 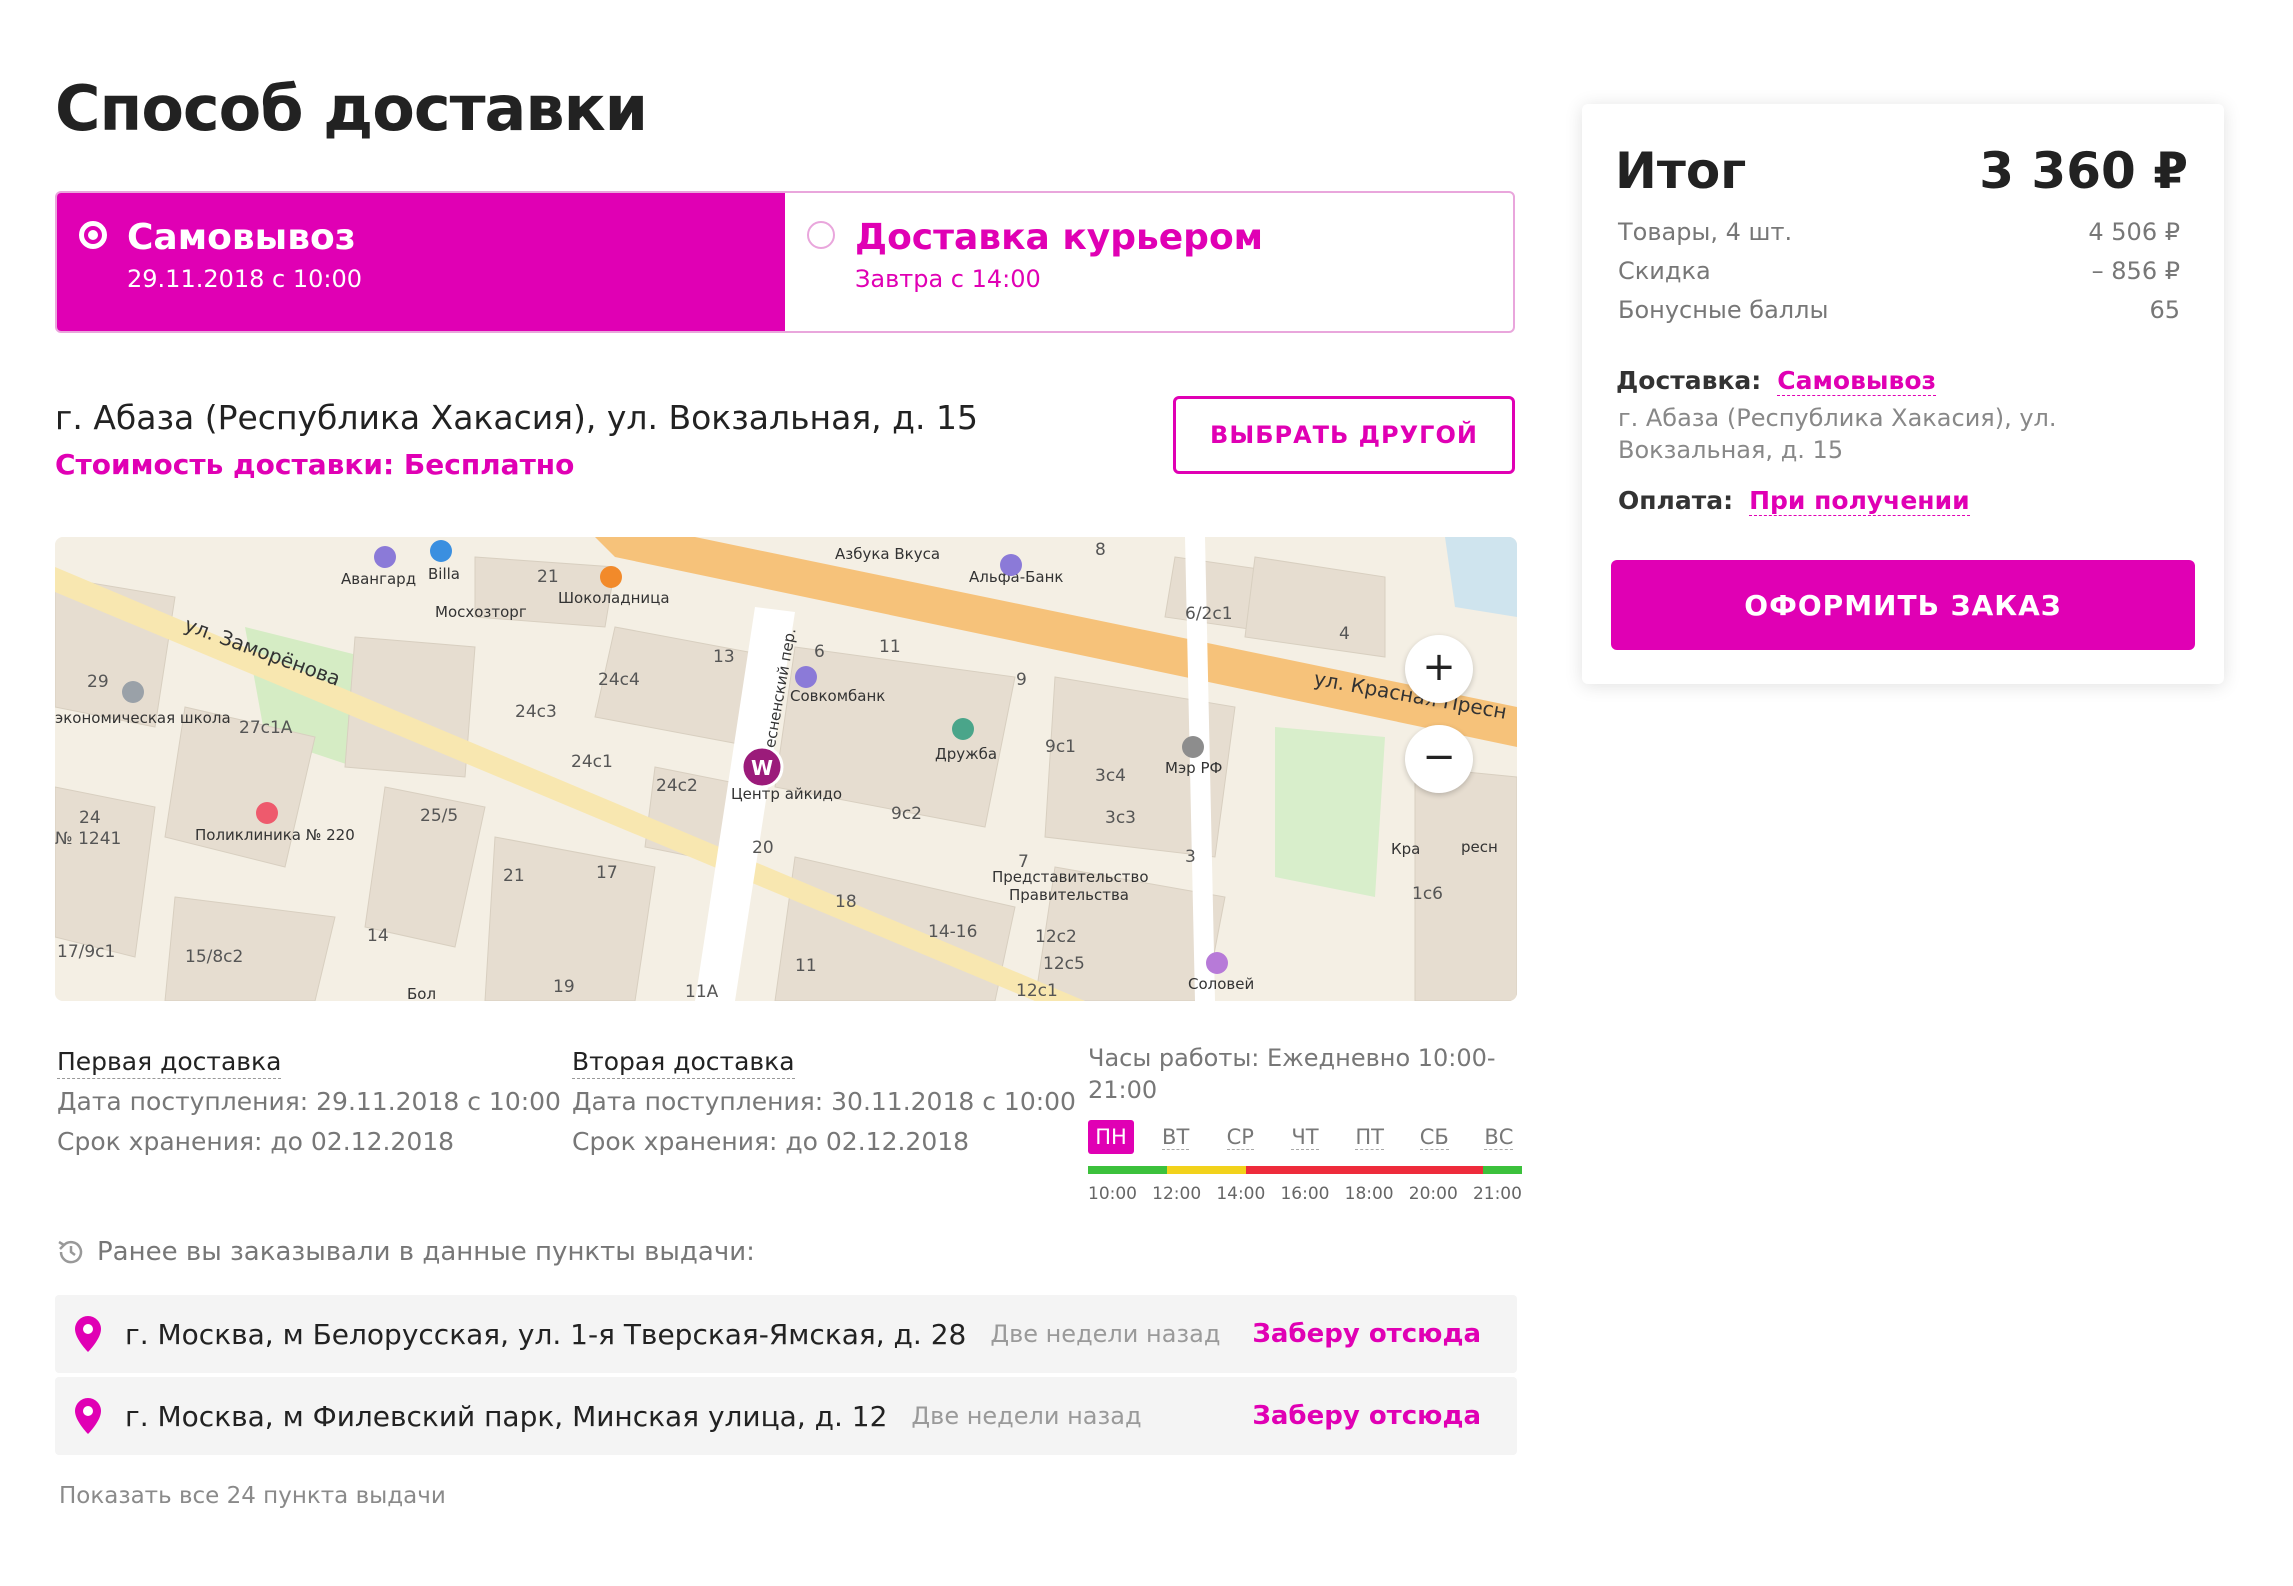 I want to click on day-sat: СБ, so click(x=1434, y=1137).